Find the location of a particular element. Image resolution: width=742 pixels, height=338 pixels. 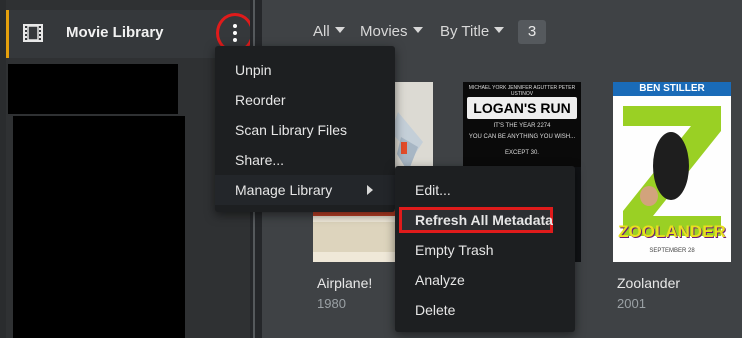

sidebar-item-movie-library: Movie Library is located at coordinates (130, 34).